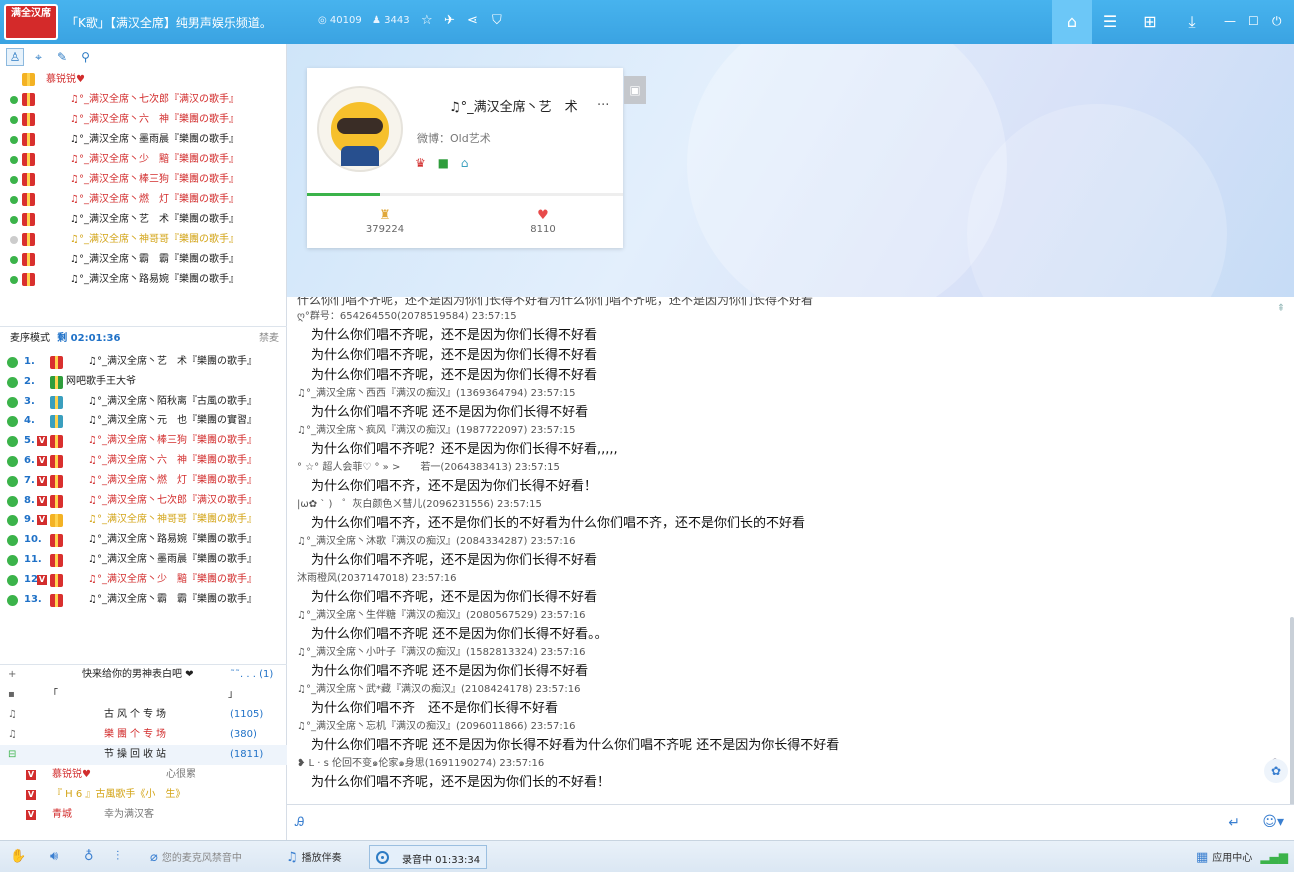 This screenshot has width=1294, height=872. What do you see at coordinates (436, 539) in the screenshot?
I see `chat-sender: ♫°_满汉全席丶沐歌『满汉の痴汉』(2084334287) 23:57:16` at bounding box center [436, 539].